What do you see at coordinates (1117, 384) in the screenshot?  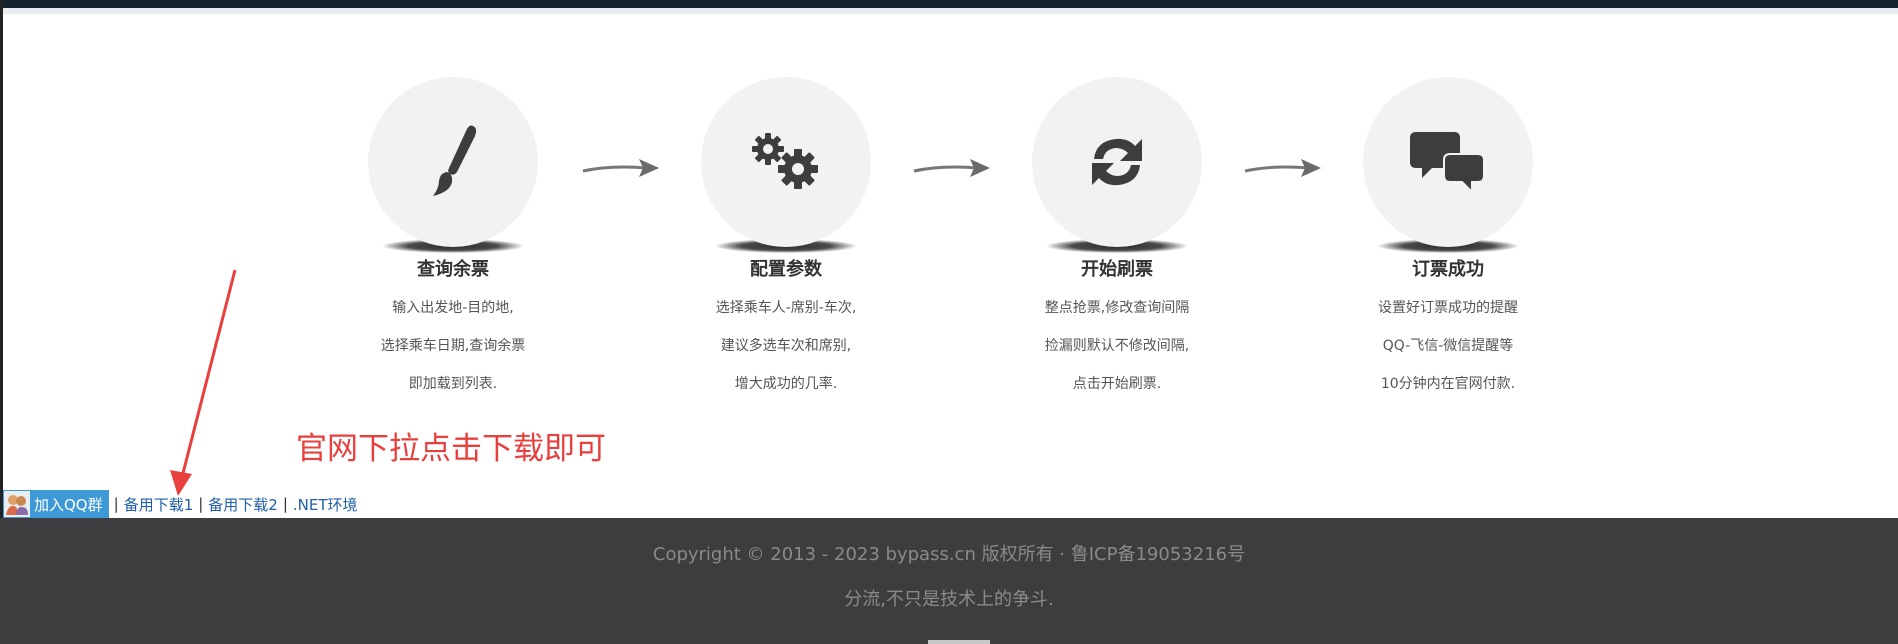 I see `step-desc-line: 点击开始刷票.` at bounding box center [1117, 384].